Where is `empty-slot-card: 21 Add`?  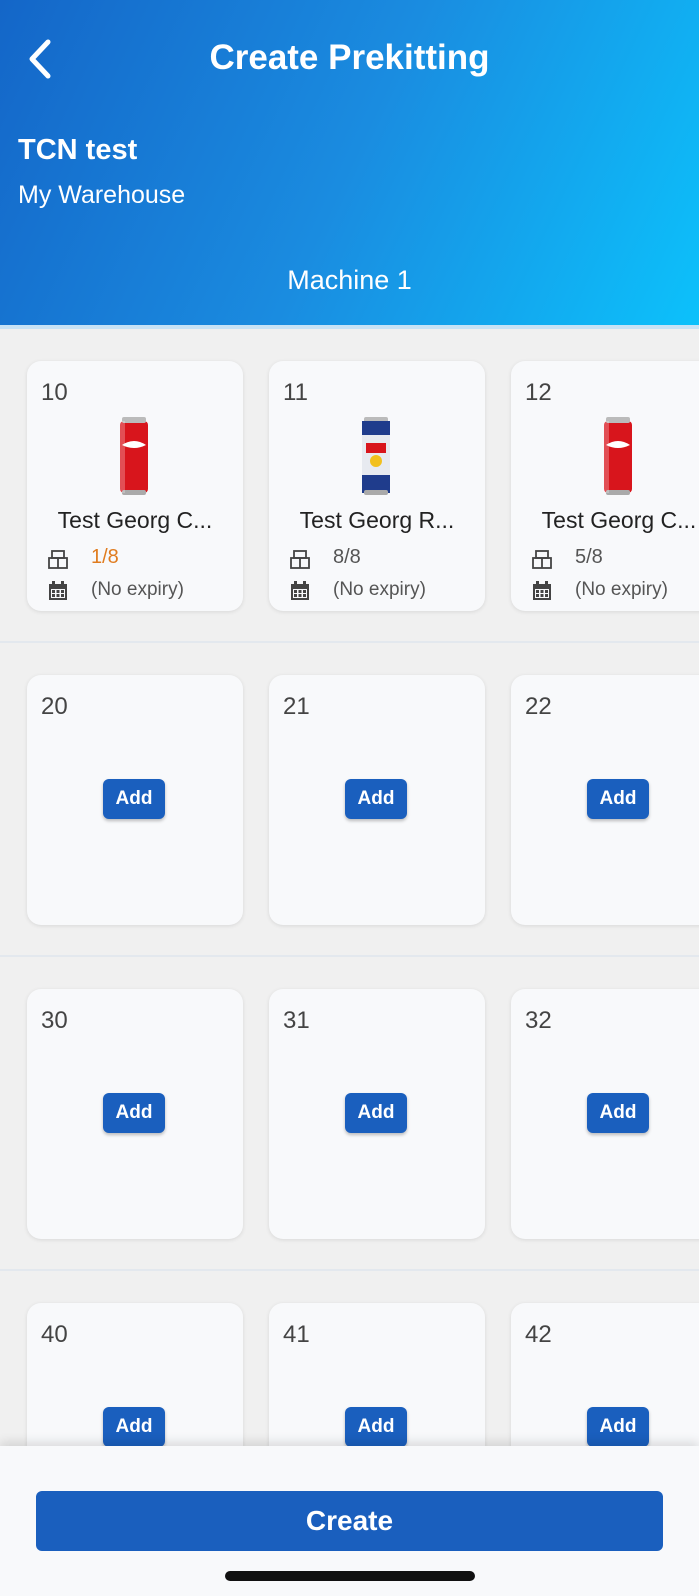 empty-slot-card: 21 Add is located at coordinates (377, 800).